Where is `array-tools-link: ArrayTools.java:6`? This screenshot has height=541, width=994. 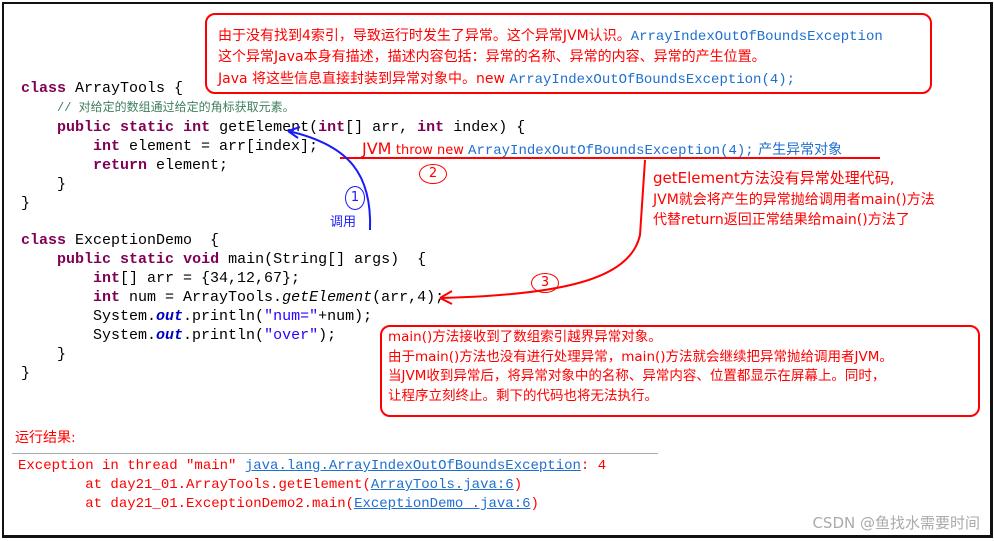 array-tools-link: ArrayTools.java:6 is located at coordinates (442, 485).